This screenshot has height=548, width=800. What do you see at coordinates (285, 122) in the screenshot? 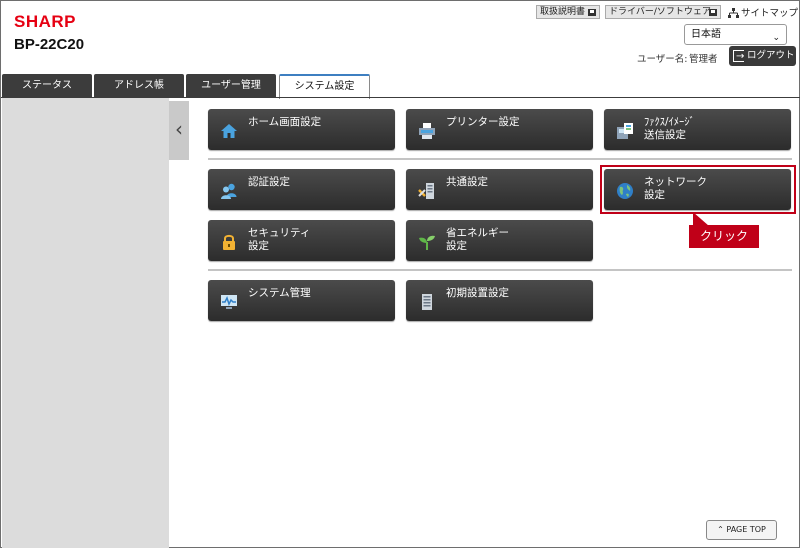
I see `home-screen-settings-label: ホーム画面設定` at bounding box center [285, 122].